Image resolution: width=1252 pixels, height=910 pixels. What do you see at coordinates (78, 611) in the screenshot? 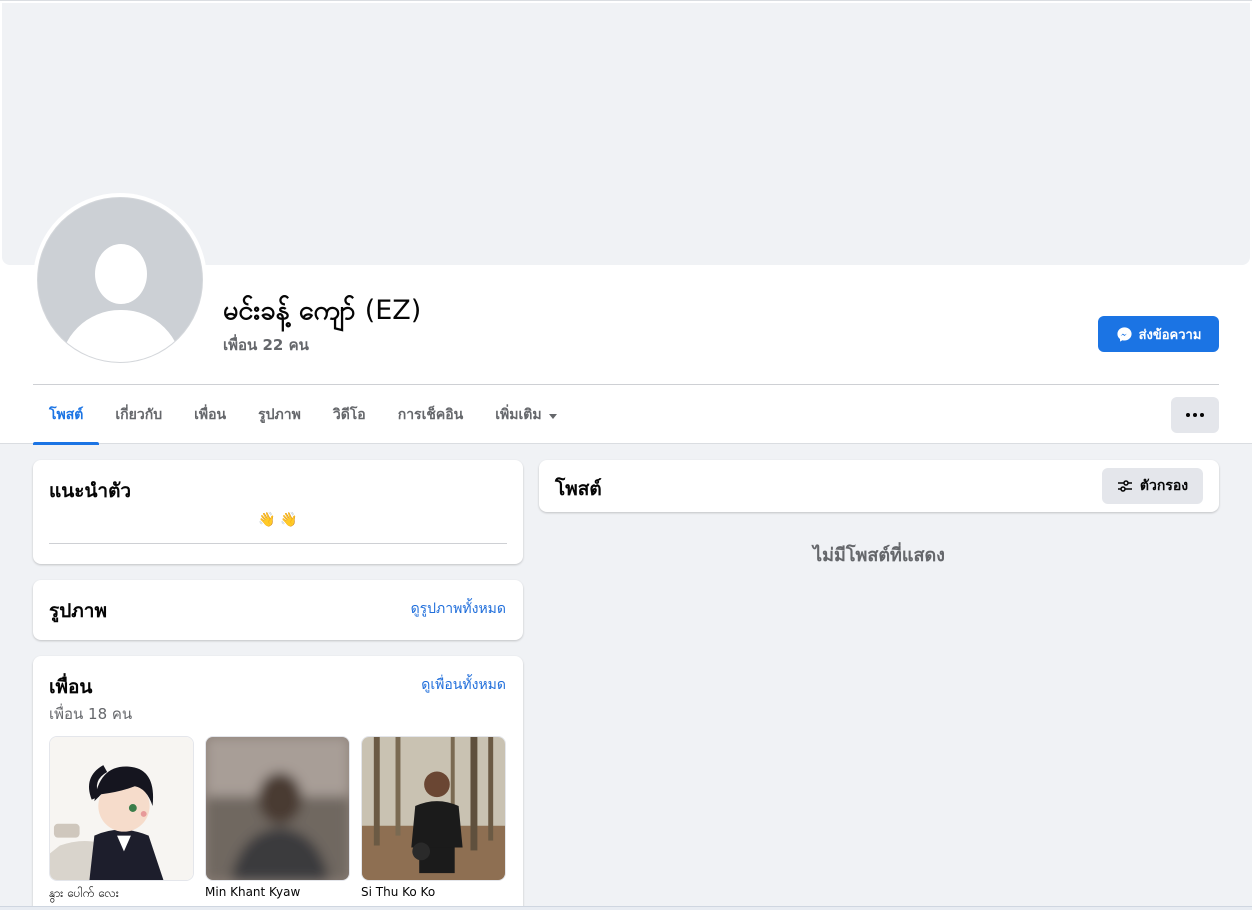
I see `photos-title: รูปภาพ` at bounding box center [78, 611].